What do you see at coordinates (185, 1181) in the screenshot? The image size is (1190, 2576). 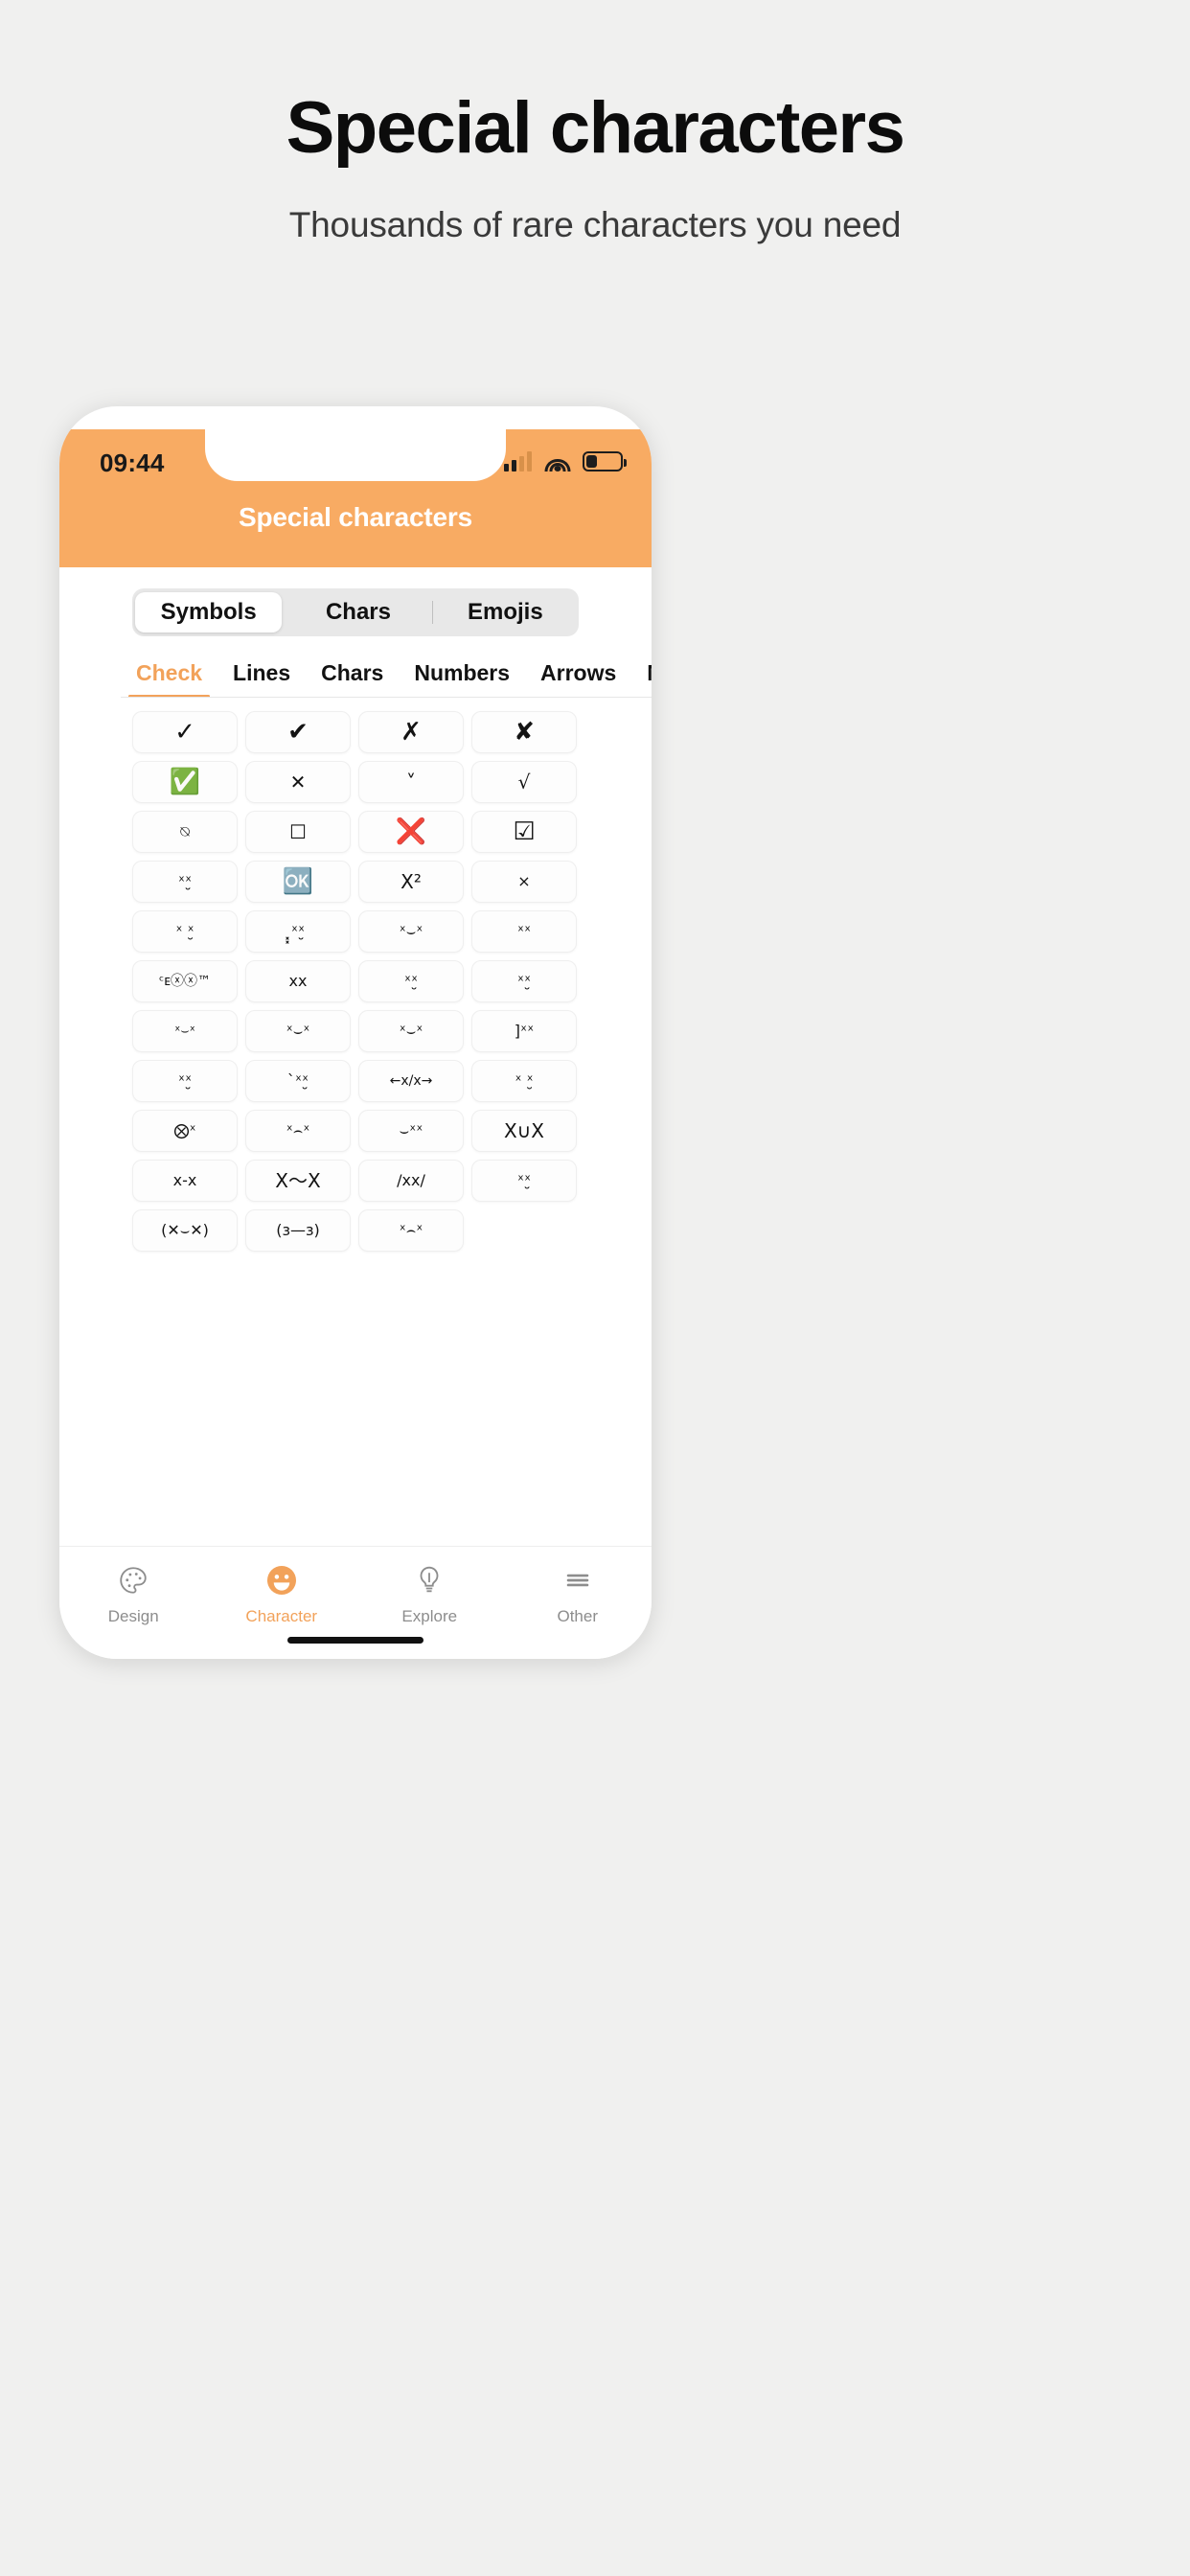 I see `character-cell: x-x` at bounding box center [185, 1181].